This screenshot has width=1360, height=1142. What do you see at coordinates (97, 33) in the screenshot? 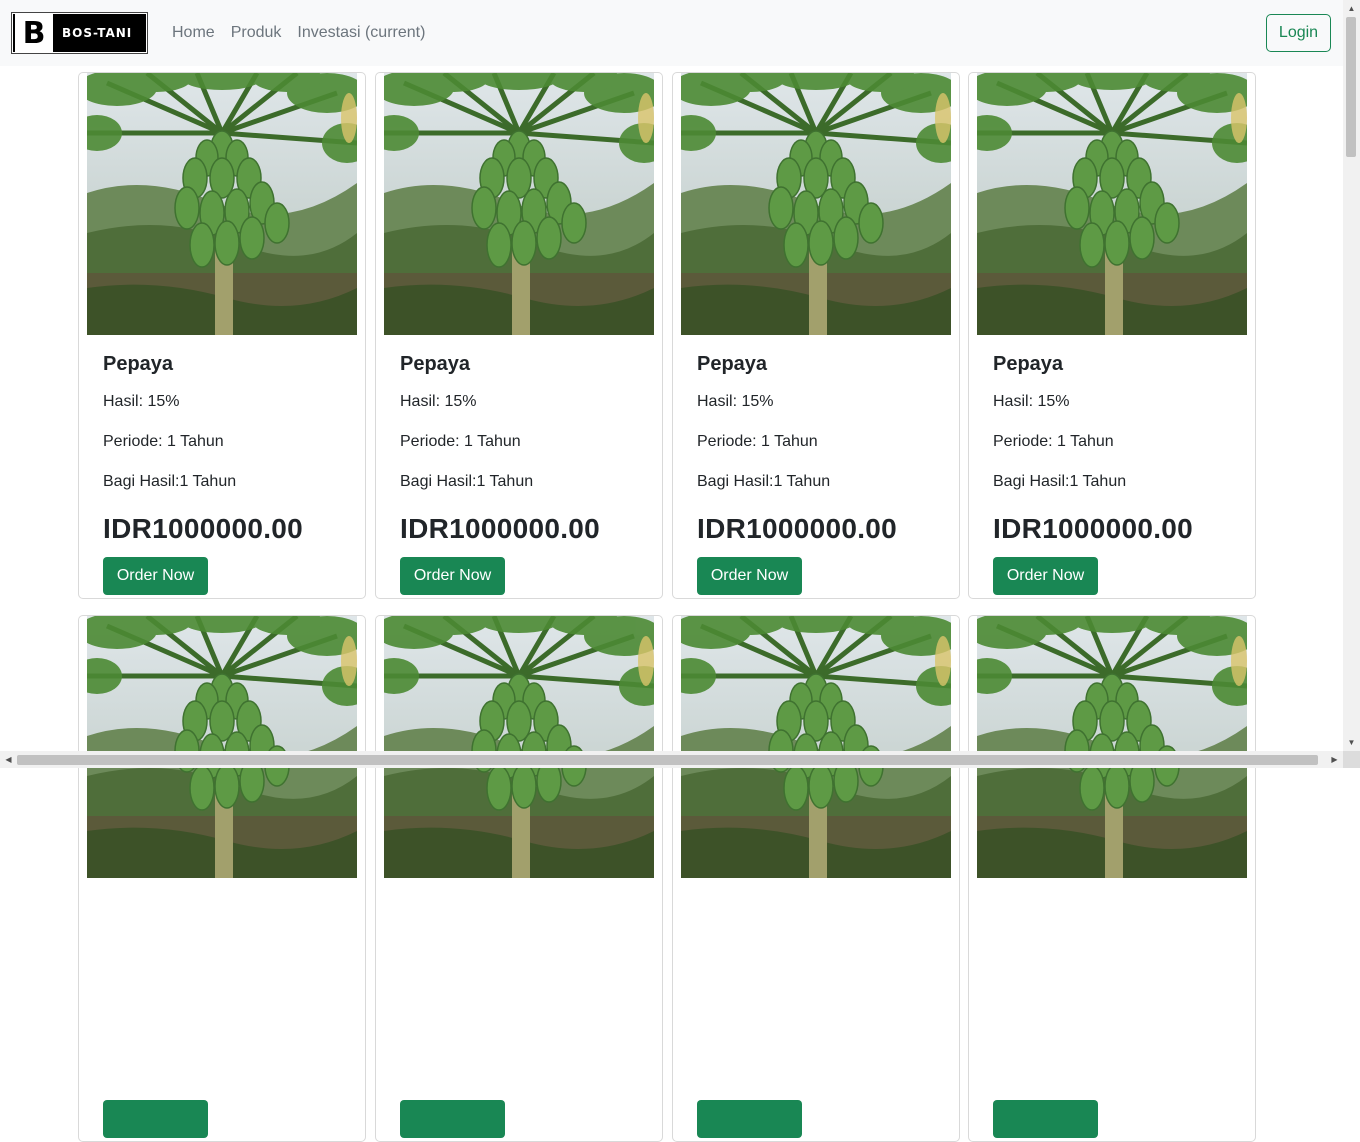
I see `brand-text: BOS-TANI` at bounding box center [97, 33].